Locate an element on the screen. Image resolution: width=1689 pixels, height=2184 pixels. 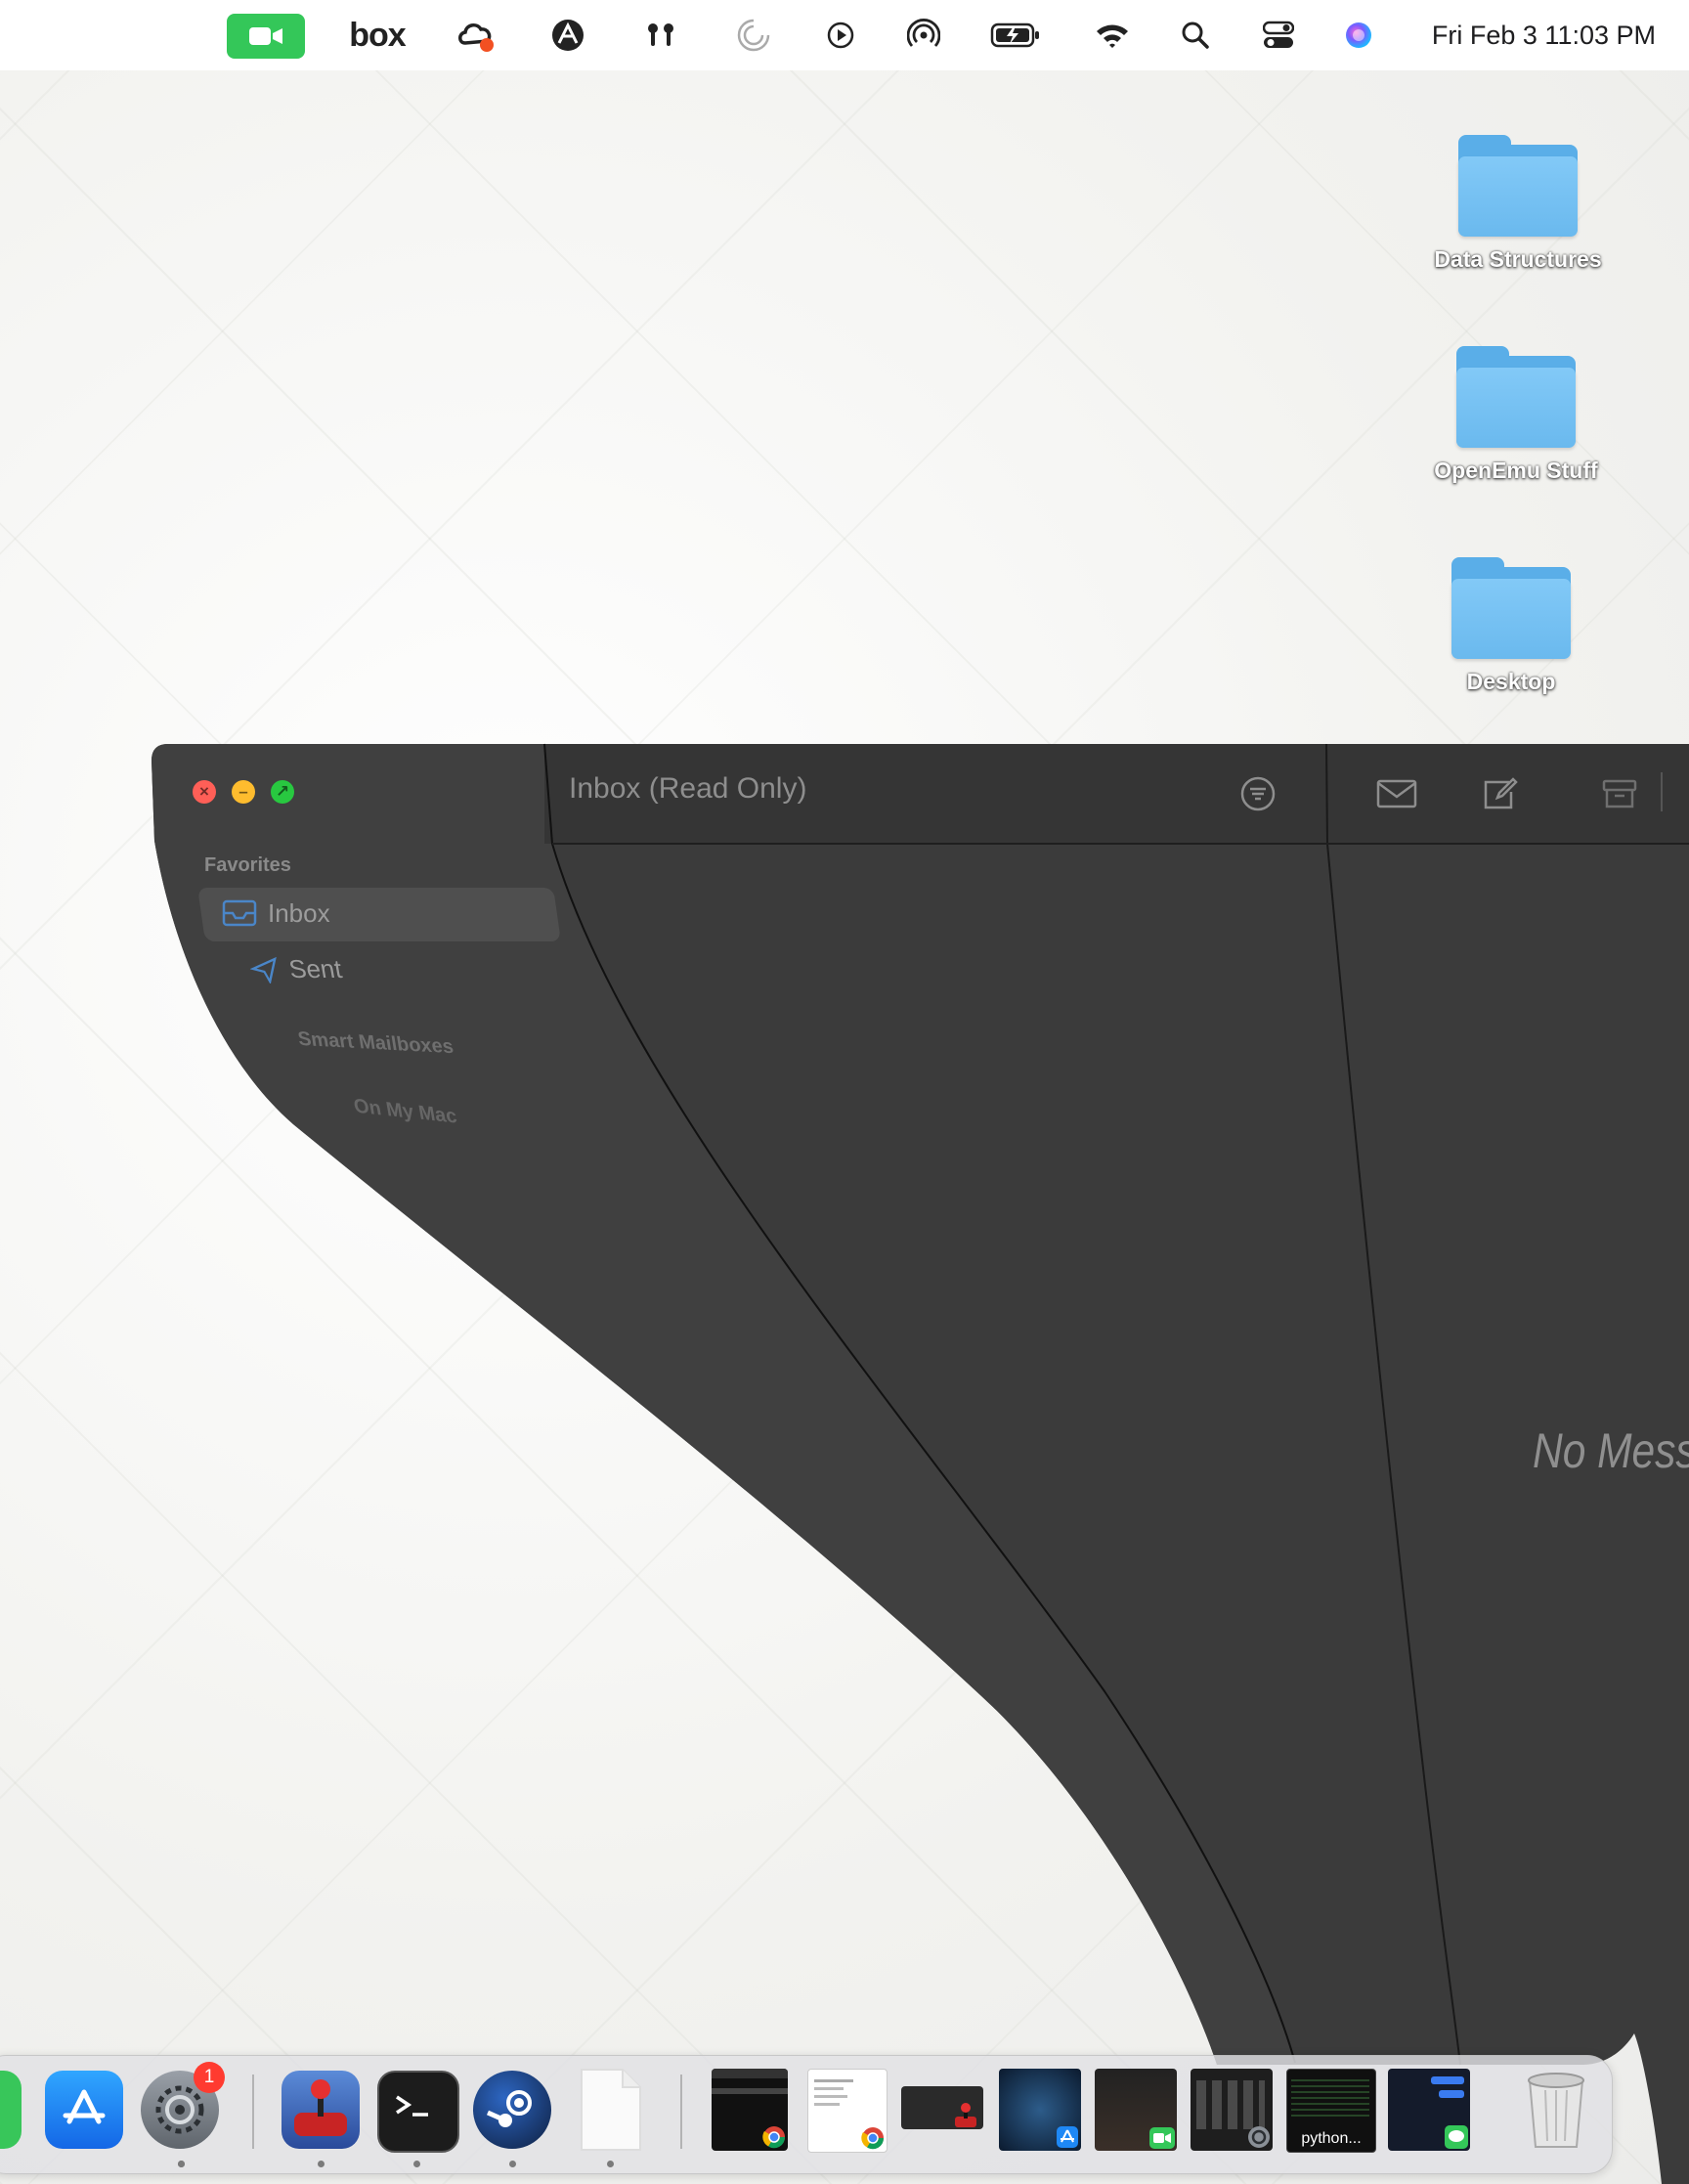
terminal-icon is located at coordinates (412, 2106).